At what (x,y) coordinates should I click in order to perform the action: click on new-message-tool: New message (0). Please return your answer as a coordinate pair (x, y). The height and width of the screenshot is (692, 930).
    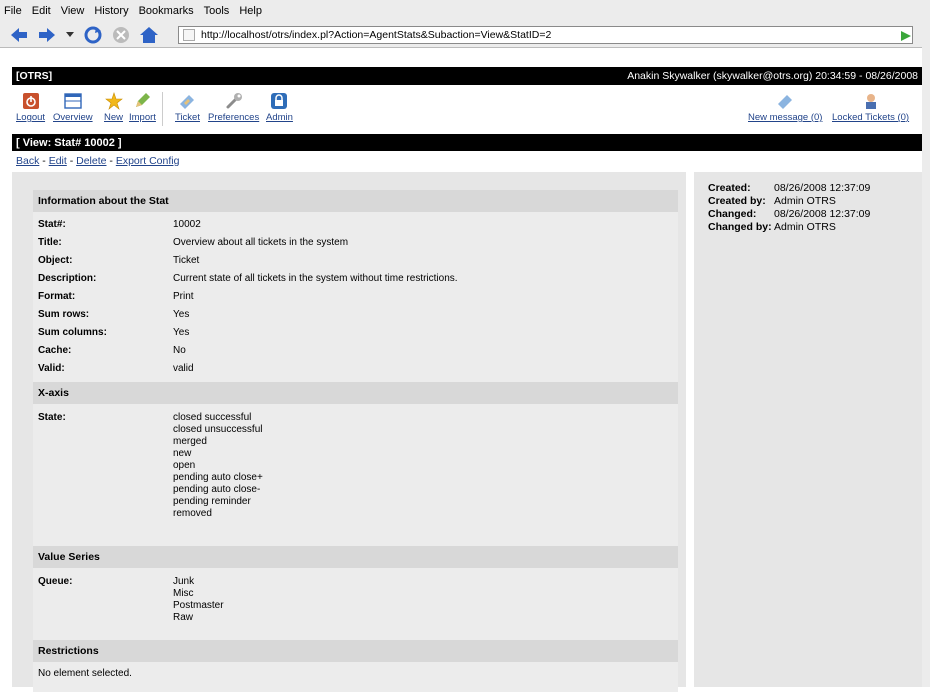
    Looking at the image, I should click on (785, 107).